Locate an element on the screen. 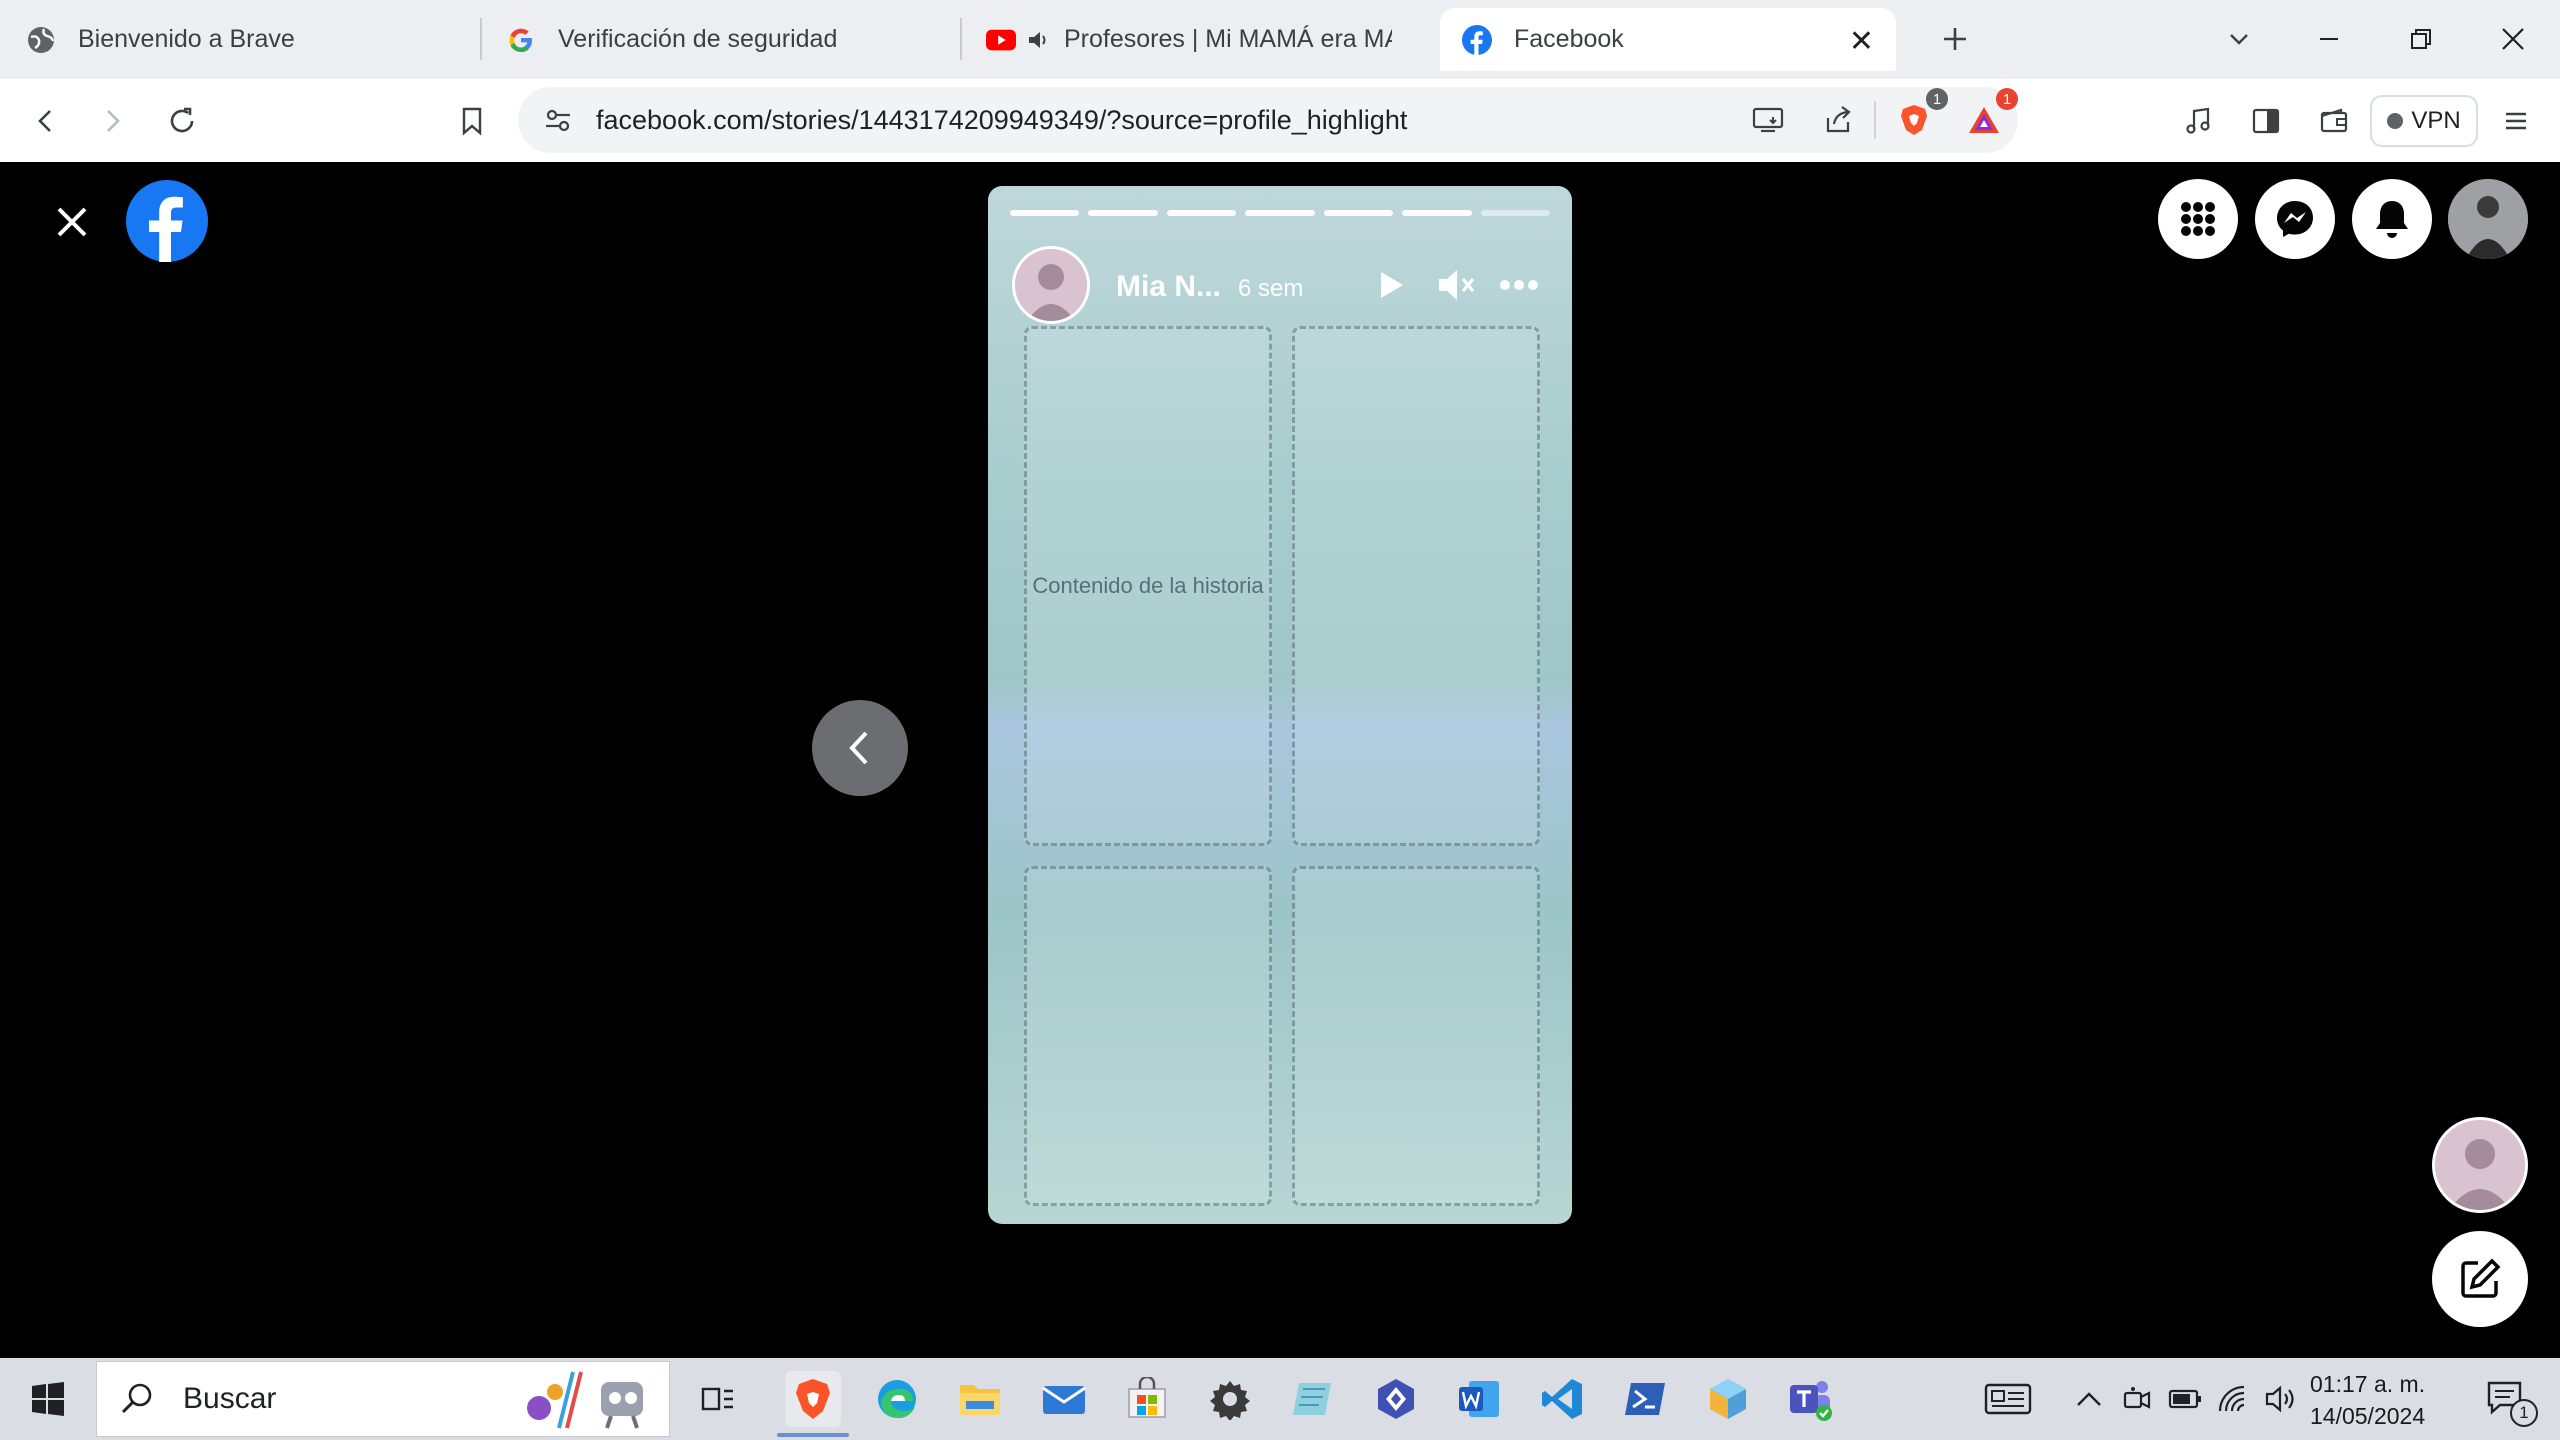  notification-center-icon: 1 is located at coordinates (2508, 1399).